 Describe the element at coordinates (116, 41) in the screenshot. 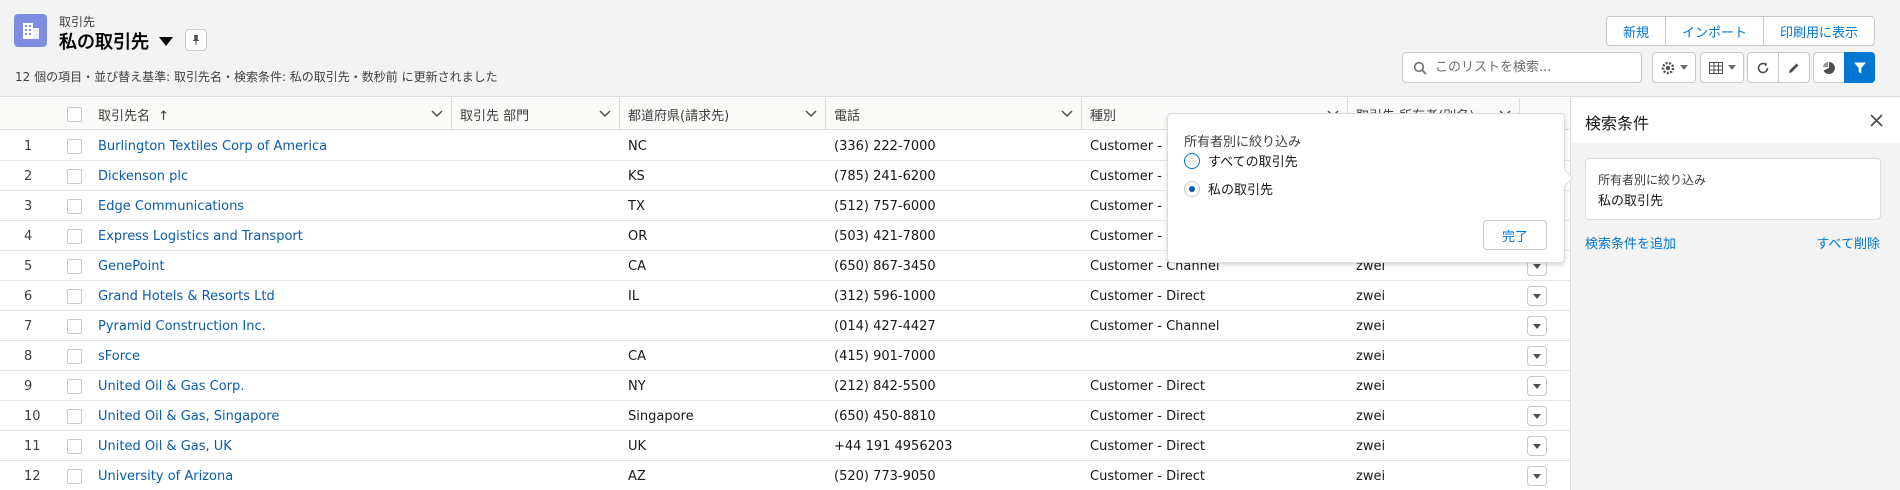

I see `list-view-title: 私の取引先` at that location.